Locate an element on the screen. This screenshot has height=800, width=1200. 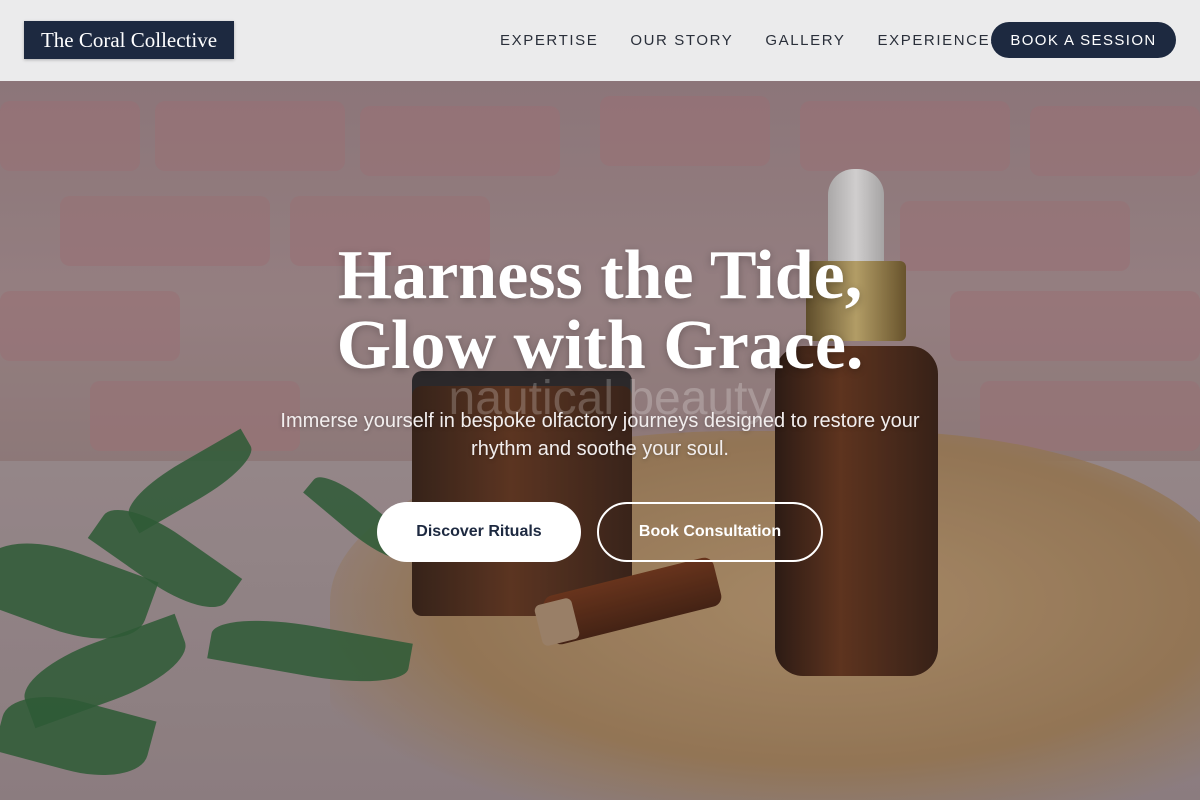
hero-title: Harness the Tide, Glow with Grace. is located at coordinates (600, 311).